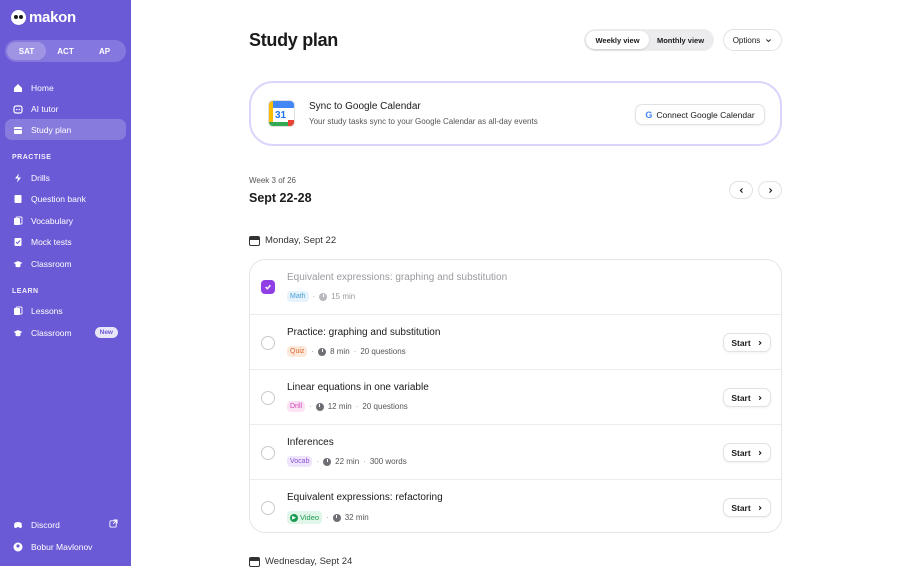 The width and height of the screenshot is (900, 567). What do you see at coordinates (26, 51) in the screenshot?
I see `exam-tab-sat: SAT` at bounding box center [26, 51].